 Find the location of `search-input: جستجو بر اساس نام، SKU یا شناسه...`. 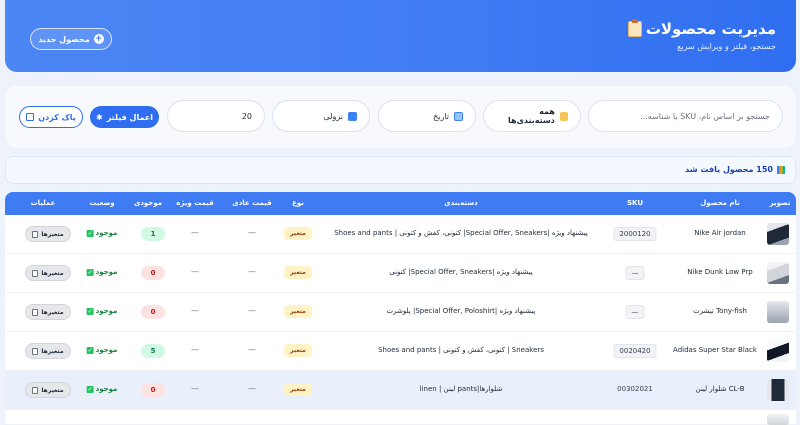

search-input: جستجو بر اساس نام، SKU یا شناسه... is located at coordinates (685, 116).